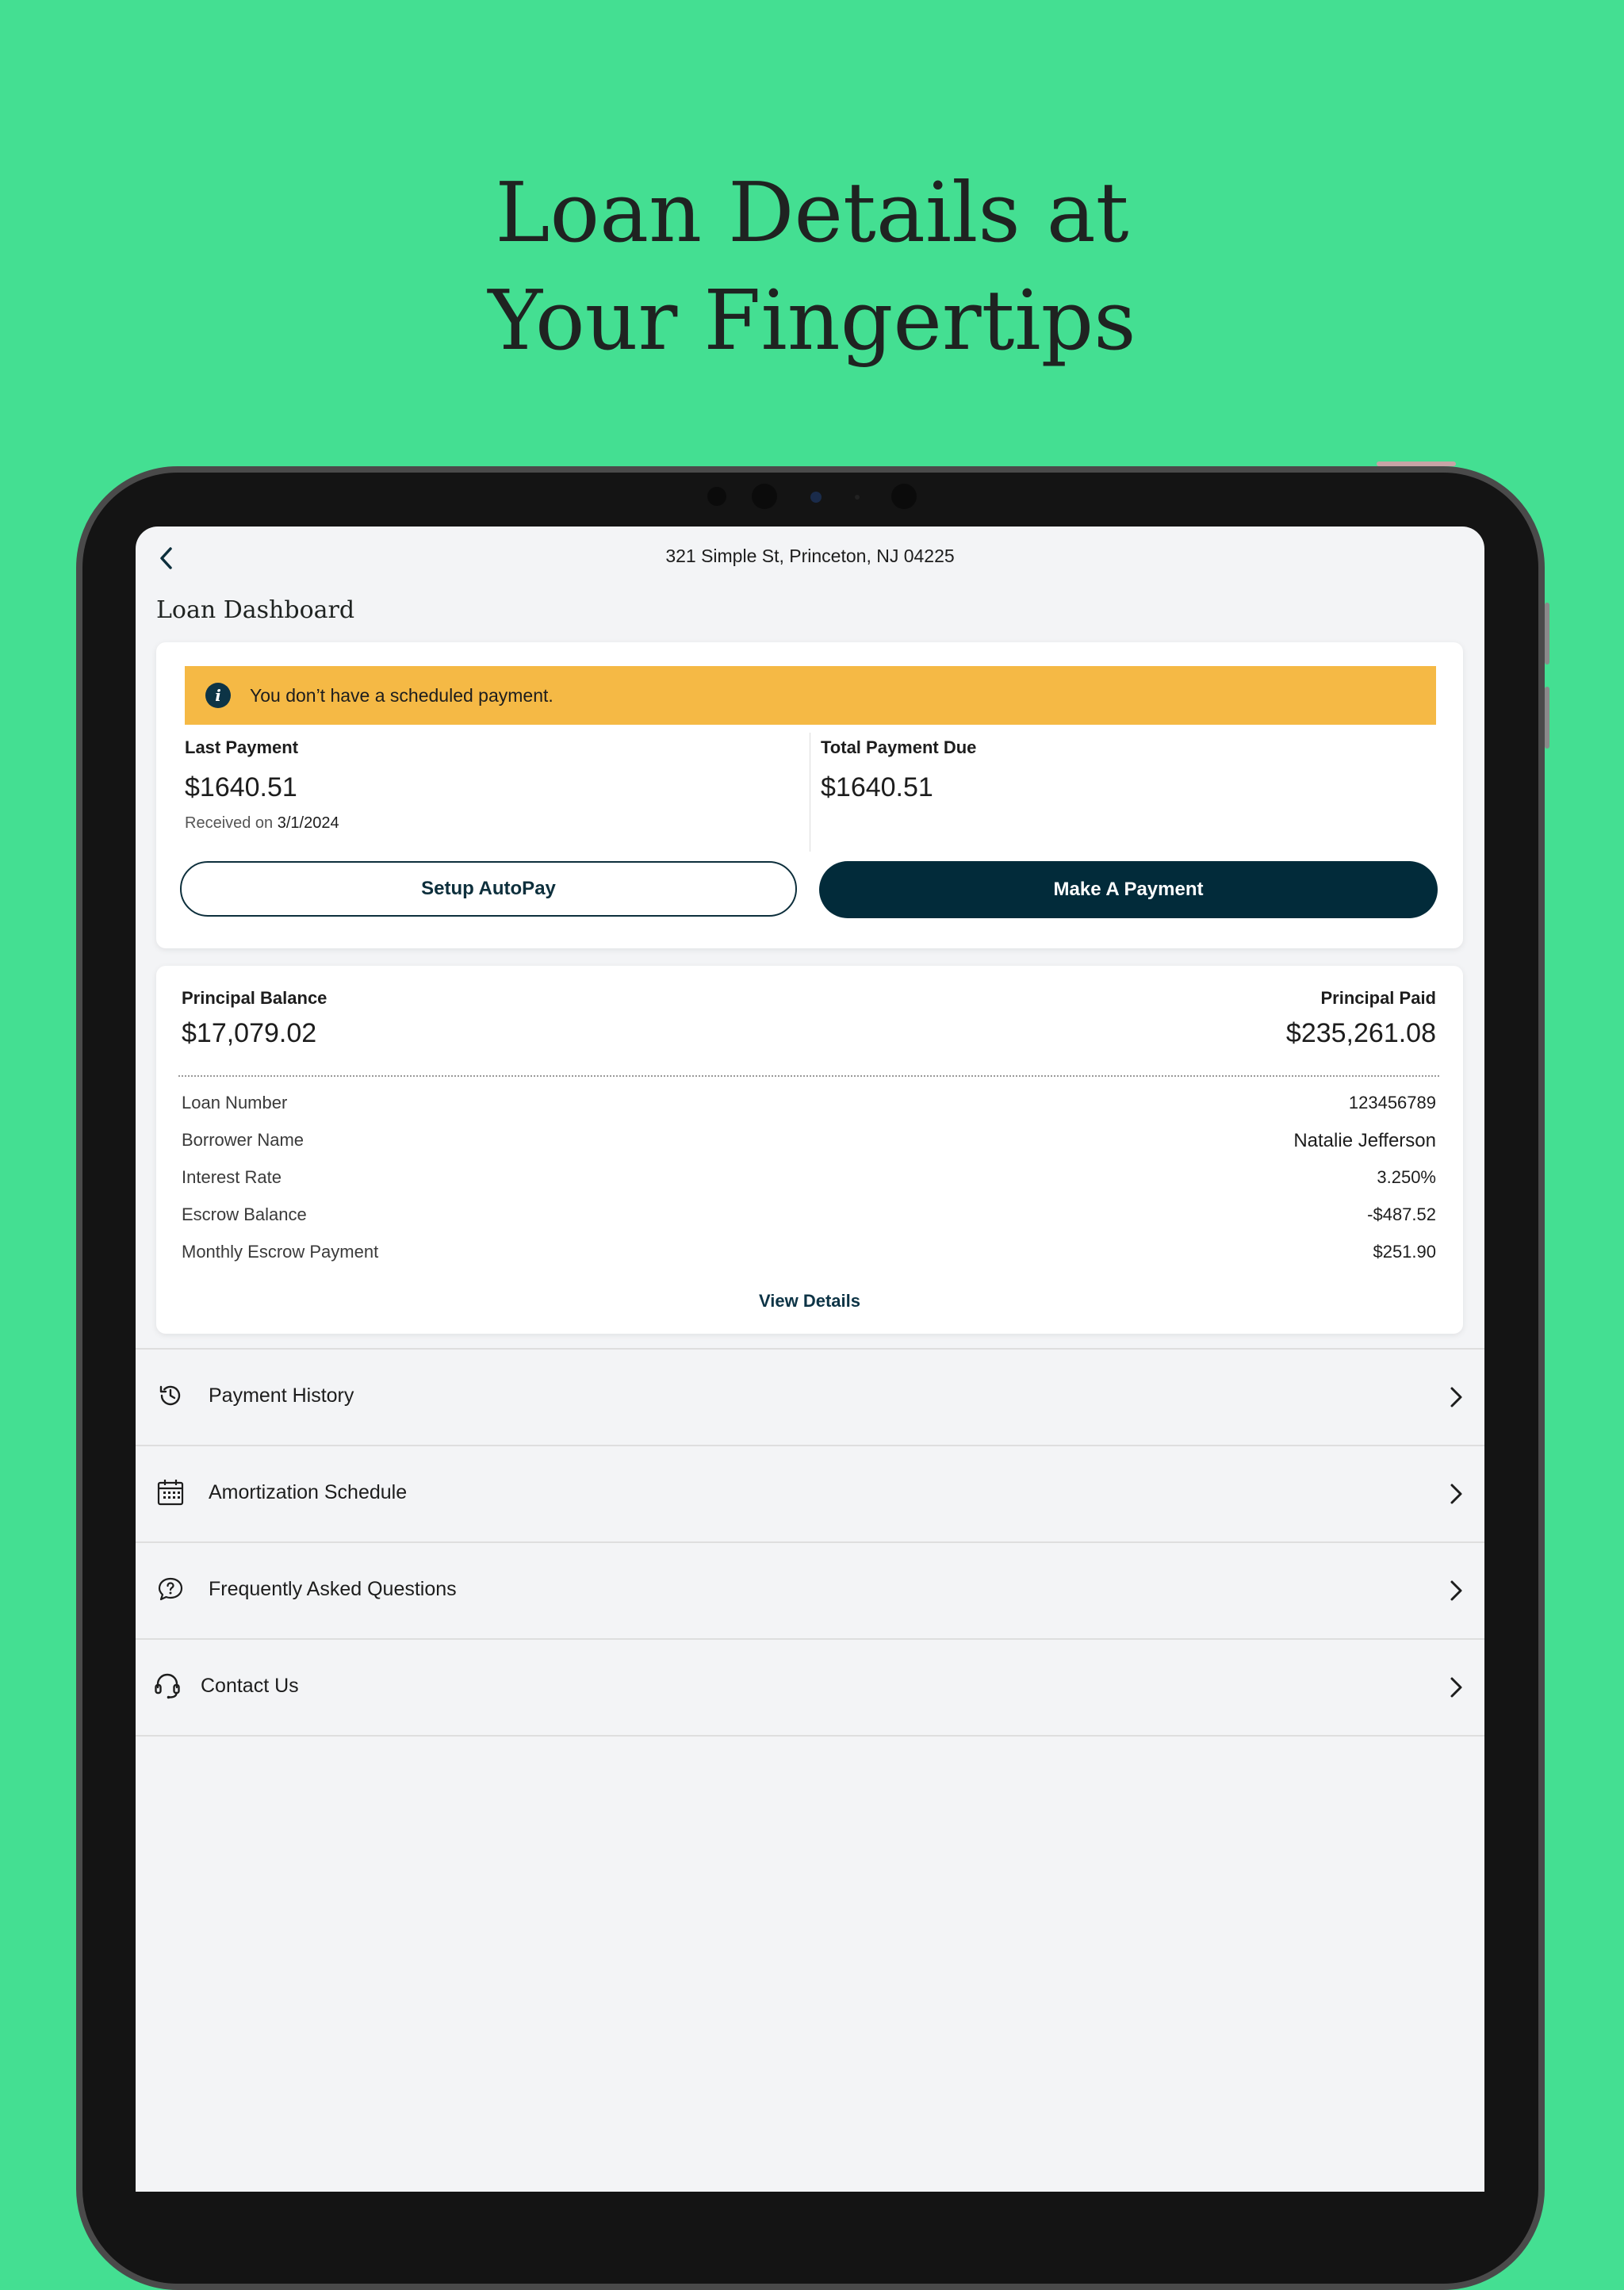 The height and width of the screenshot is (2290, 1624). What do you see at coordinates (904, 497) in the screenshot?
I see `camera-main` at bounding box center [904, 497].